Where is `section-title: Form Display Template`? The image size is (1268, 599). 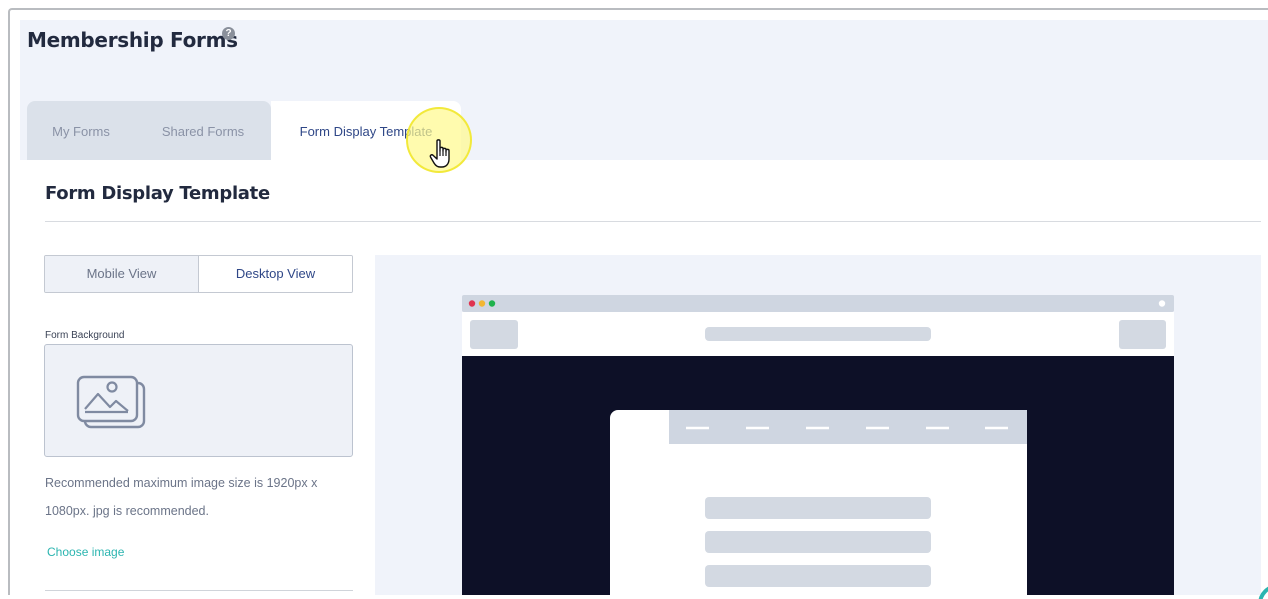 section-title: Form Display Template is located at coordinates (157, 193).